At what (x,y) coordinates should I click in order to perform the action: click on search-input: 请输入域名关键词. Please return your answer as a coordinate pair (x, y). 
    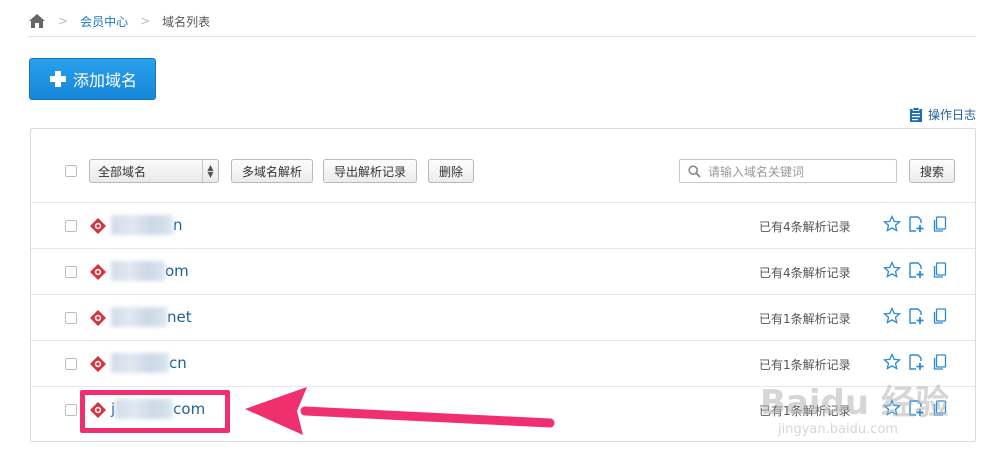
    Looking at the image, I should click on (788, 171).